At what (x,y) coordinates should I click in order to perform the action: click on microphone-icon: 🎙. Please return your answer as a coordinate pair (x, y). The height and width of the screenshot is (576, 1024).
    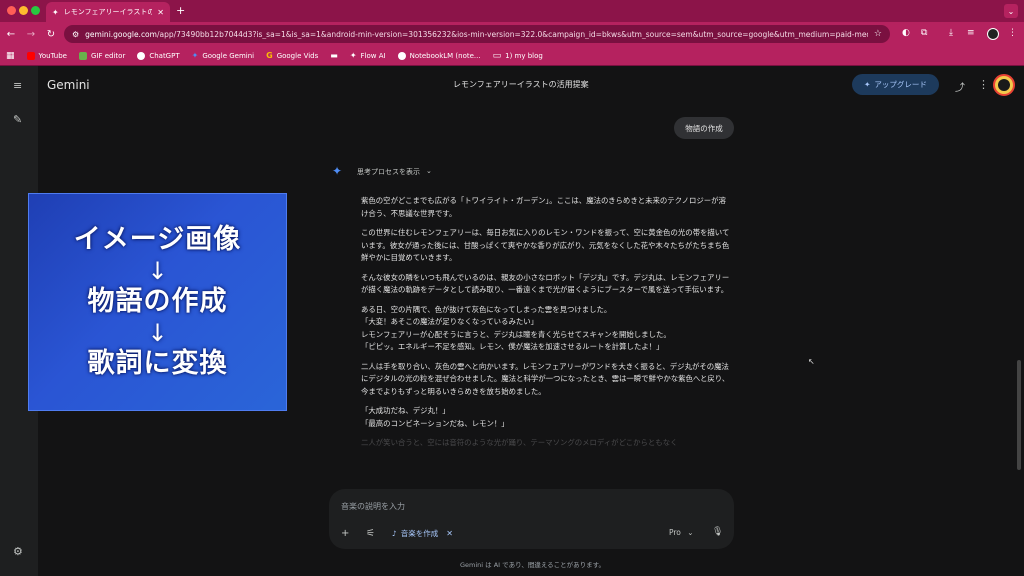
    Looking at the image, I should click on (717, 532).